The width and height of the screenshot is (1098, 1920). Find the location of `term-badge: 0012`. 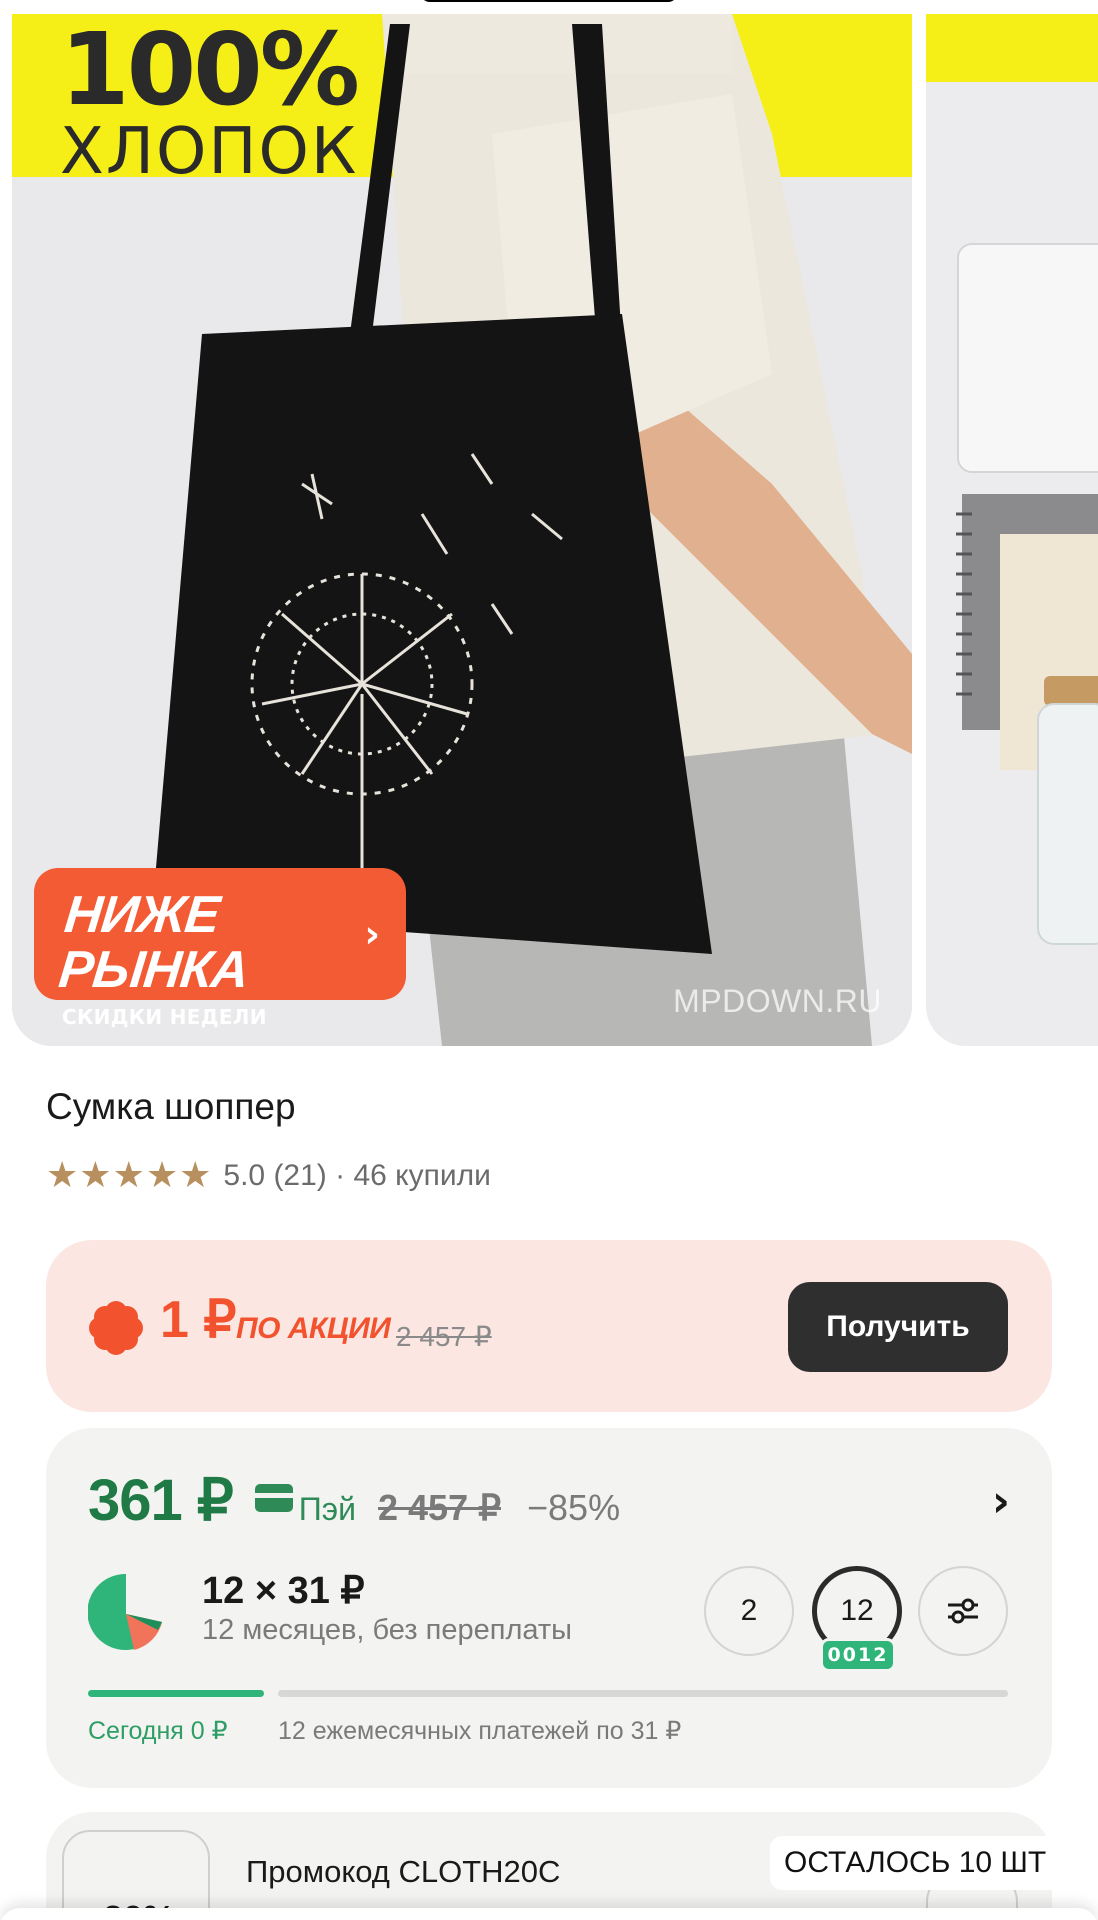

term-badge: 0012 is located at coordinates (858, 1655).